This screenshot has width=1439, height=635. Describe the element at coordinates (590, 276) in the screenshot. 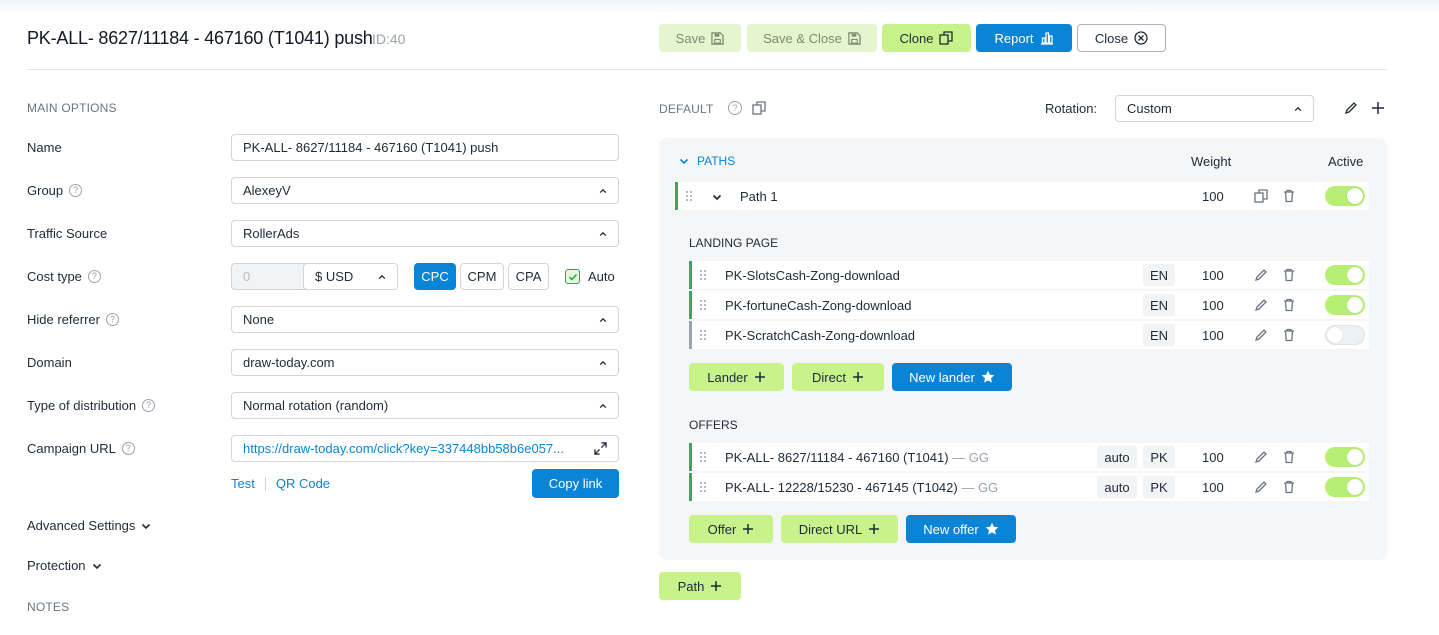

I see `auto-checkbox-group: Auto` at that location.